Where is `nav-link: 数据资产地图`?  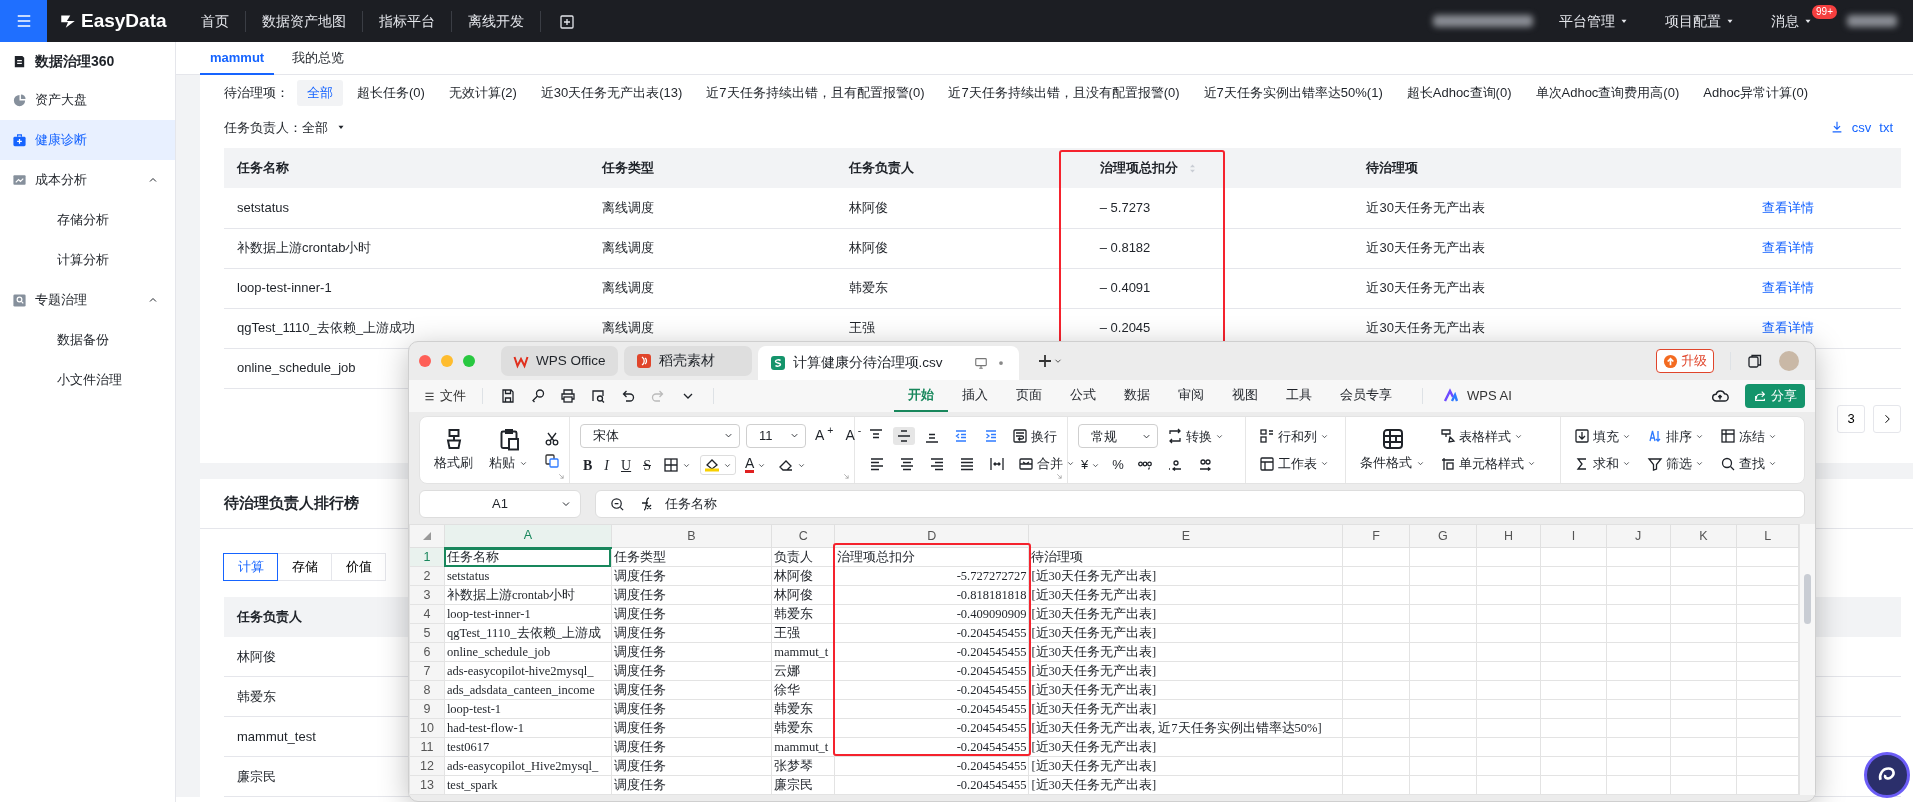 nav-link: 数据资产地图 is located at coordinates (303, 21).